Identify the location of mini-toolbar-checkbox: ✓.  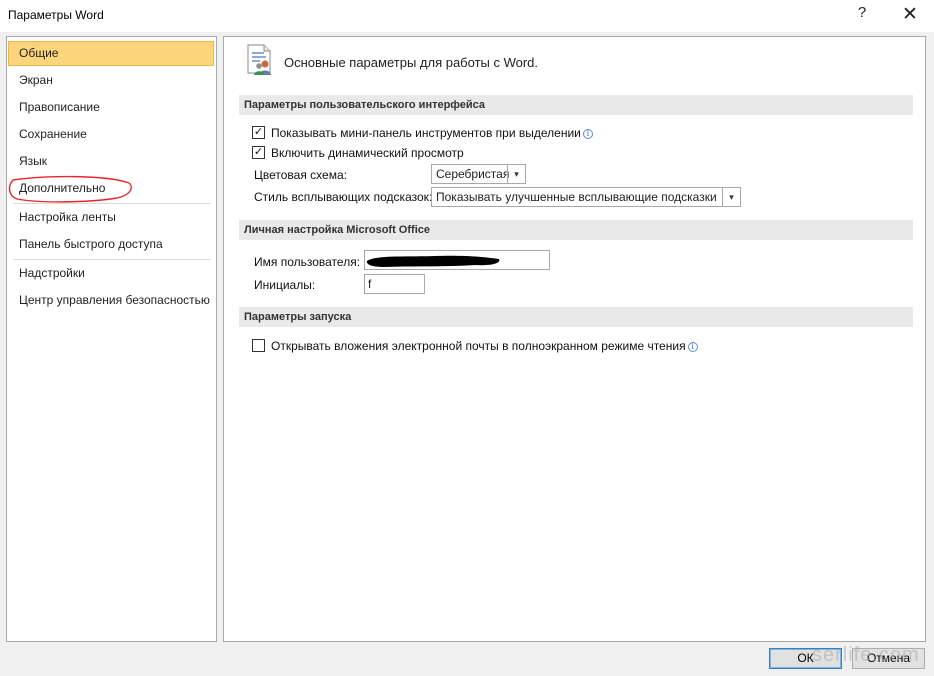
(258, 132).